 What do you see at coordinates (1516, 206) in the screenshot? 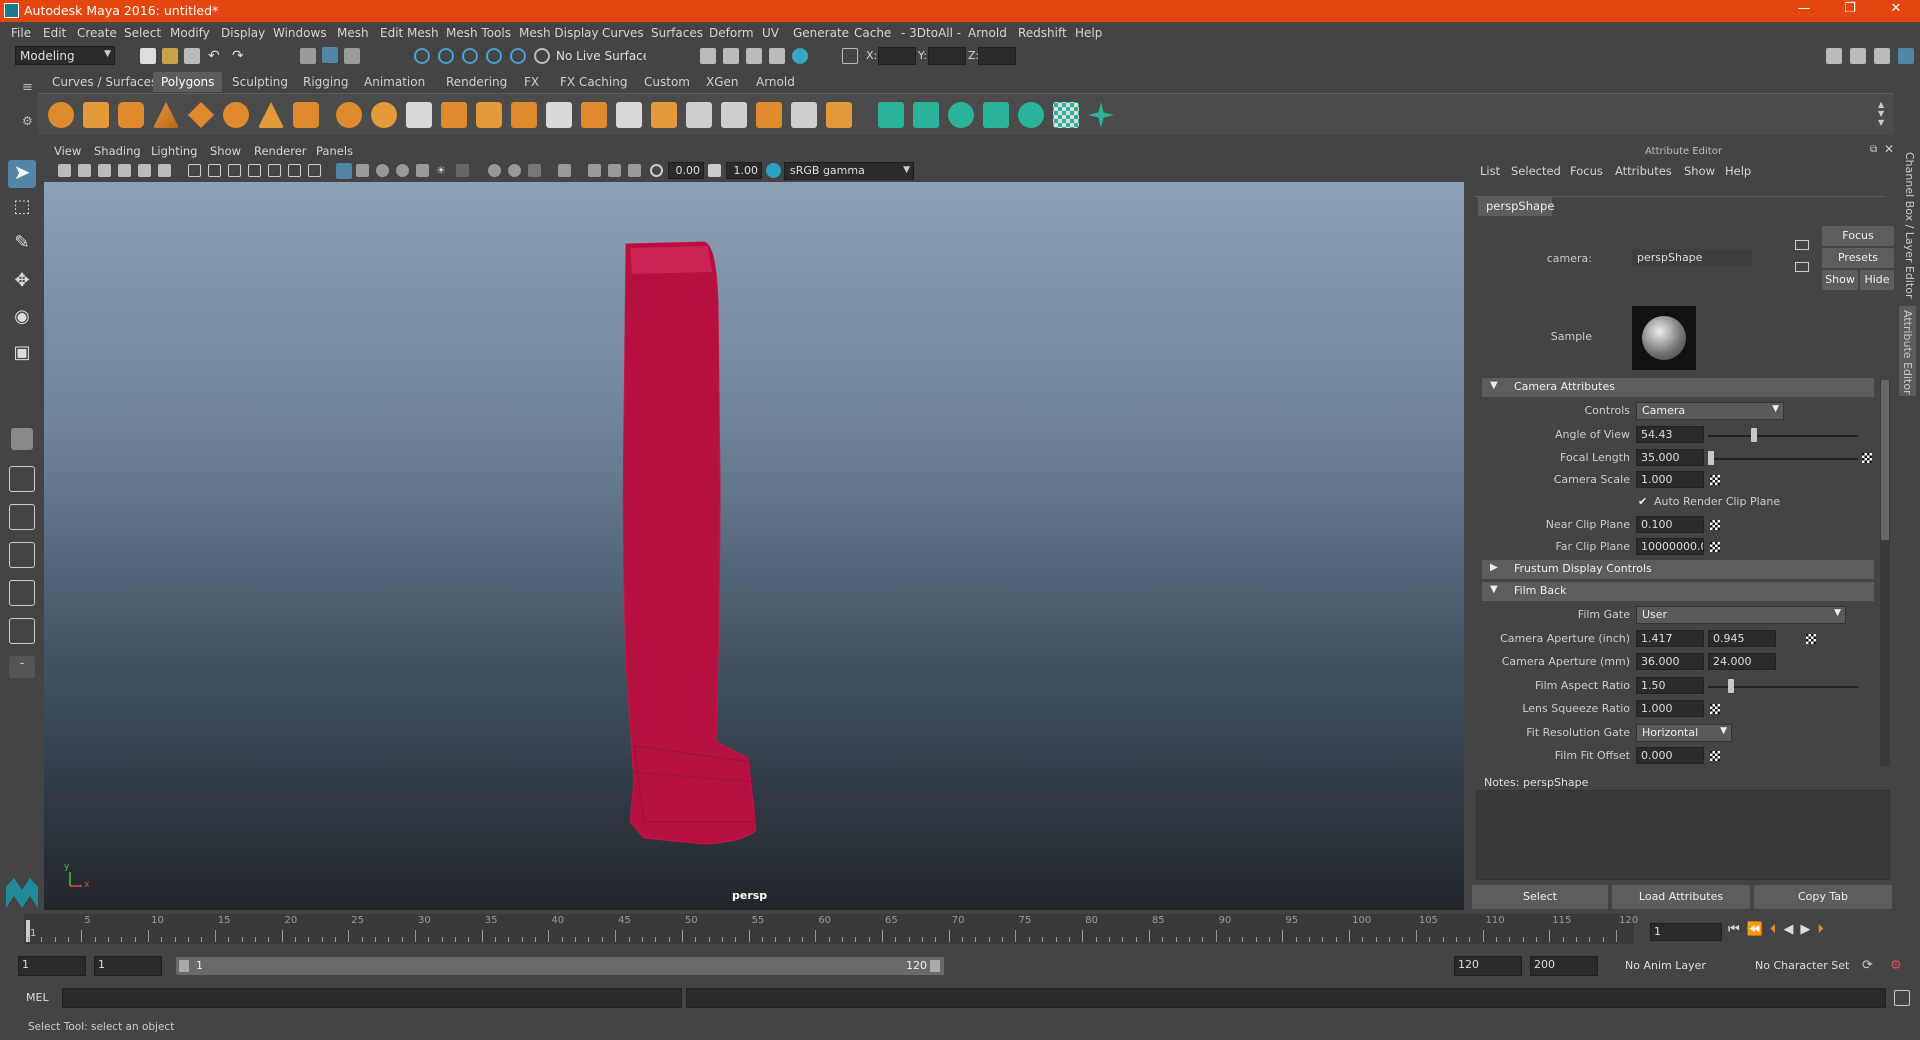
I see `tab-perspshape: perspShape` at bounding box center [1516, 206].